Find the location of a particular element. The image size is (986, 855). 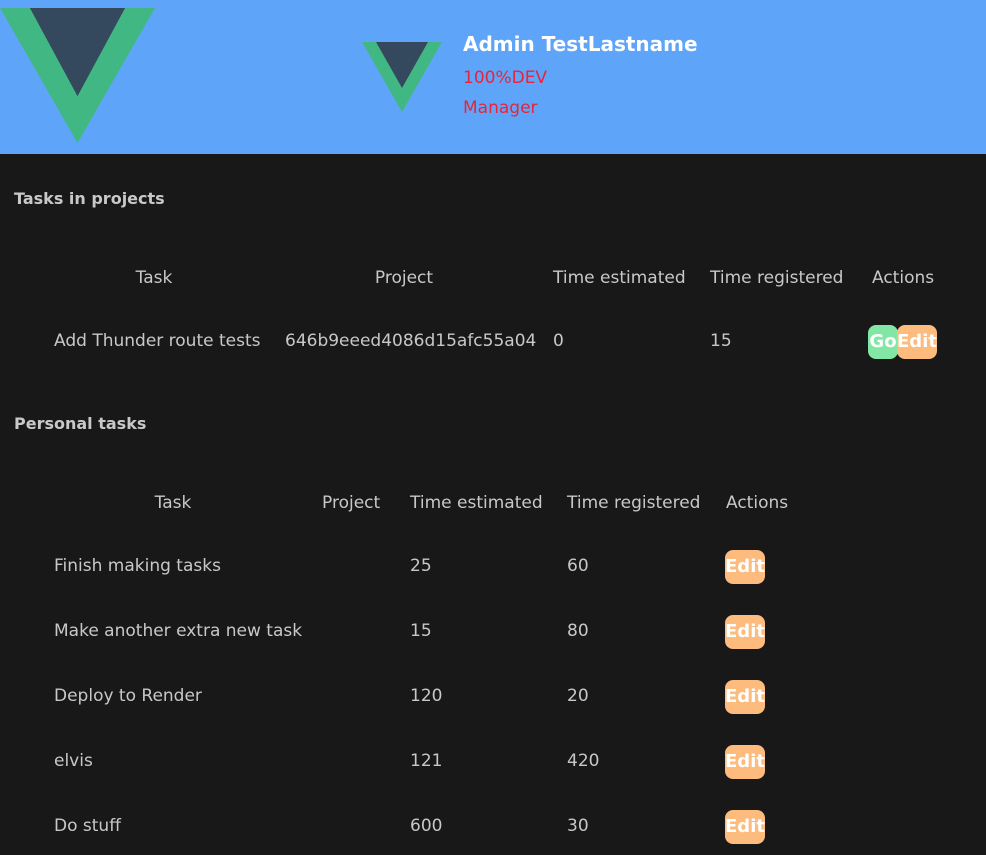

task-time-registered: 80 is located at coordinates (578, 631).